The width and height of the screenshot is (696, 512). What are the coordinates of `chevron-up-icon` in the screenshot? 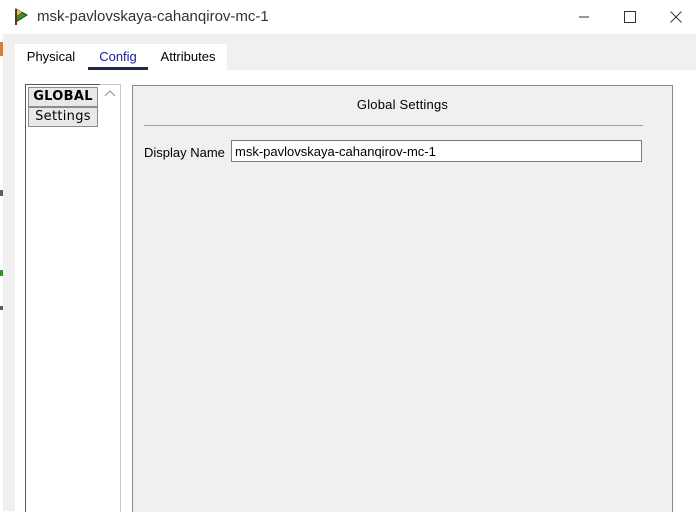 It's located at (110, 93).